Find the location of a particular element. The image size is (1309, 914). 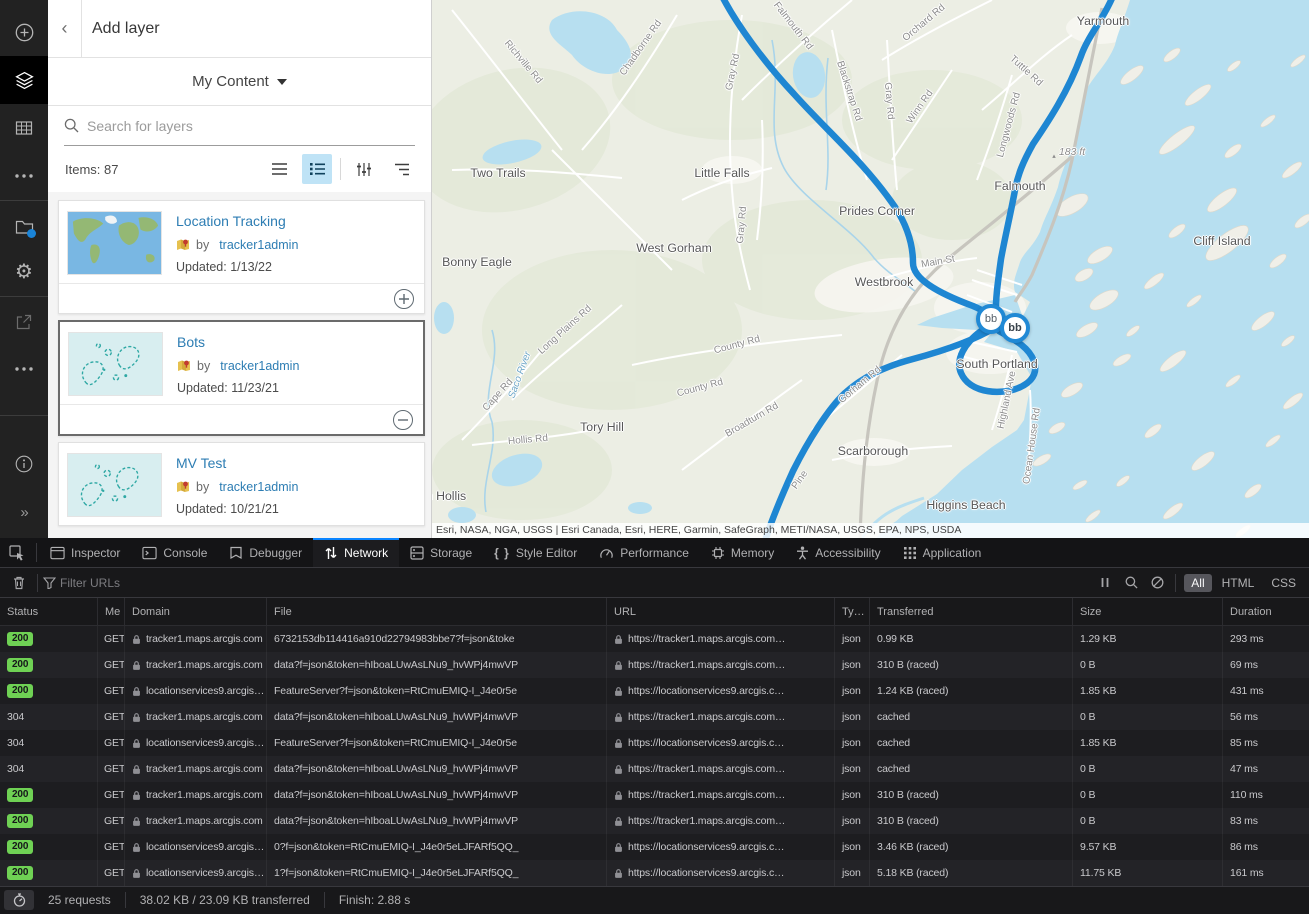

panel-title: Add layer is located at coordinates (126, 28).